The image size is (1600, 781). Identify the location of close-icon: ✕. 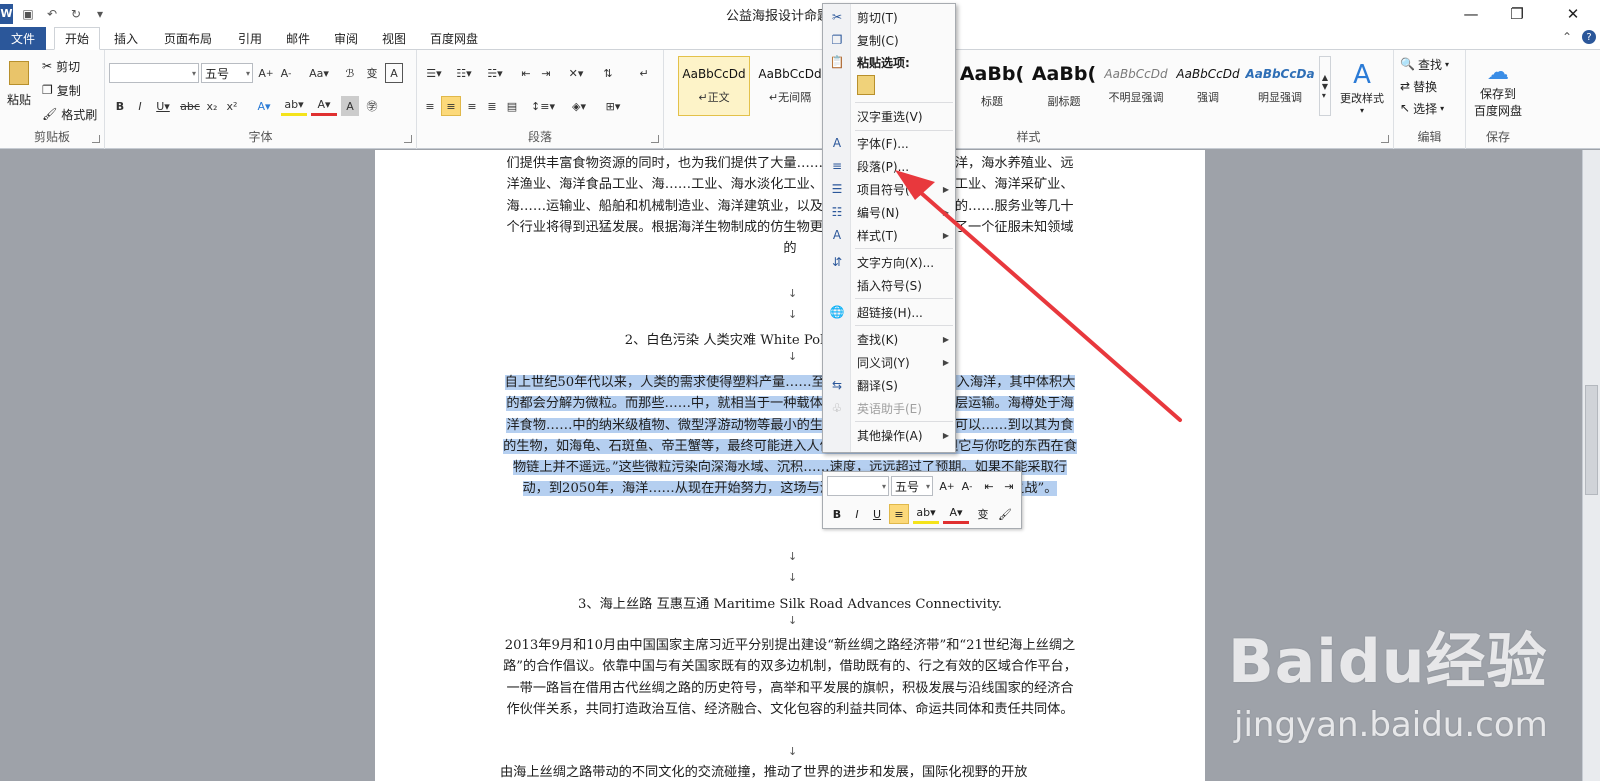
(1573, 14).